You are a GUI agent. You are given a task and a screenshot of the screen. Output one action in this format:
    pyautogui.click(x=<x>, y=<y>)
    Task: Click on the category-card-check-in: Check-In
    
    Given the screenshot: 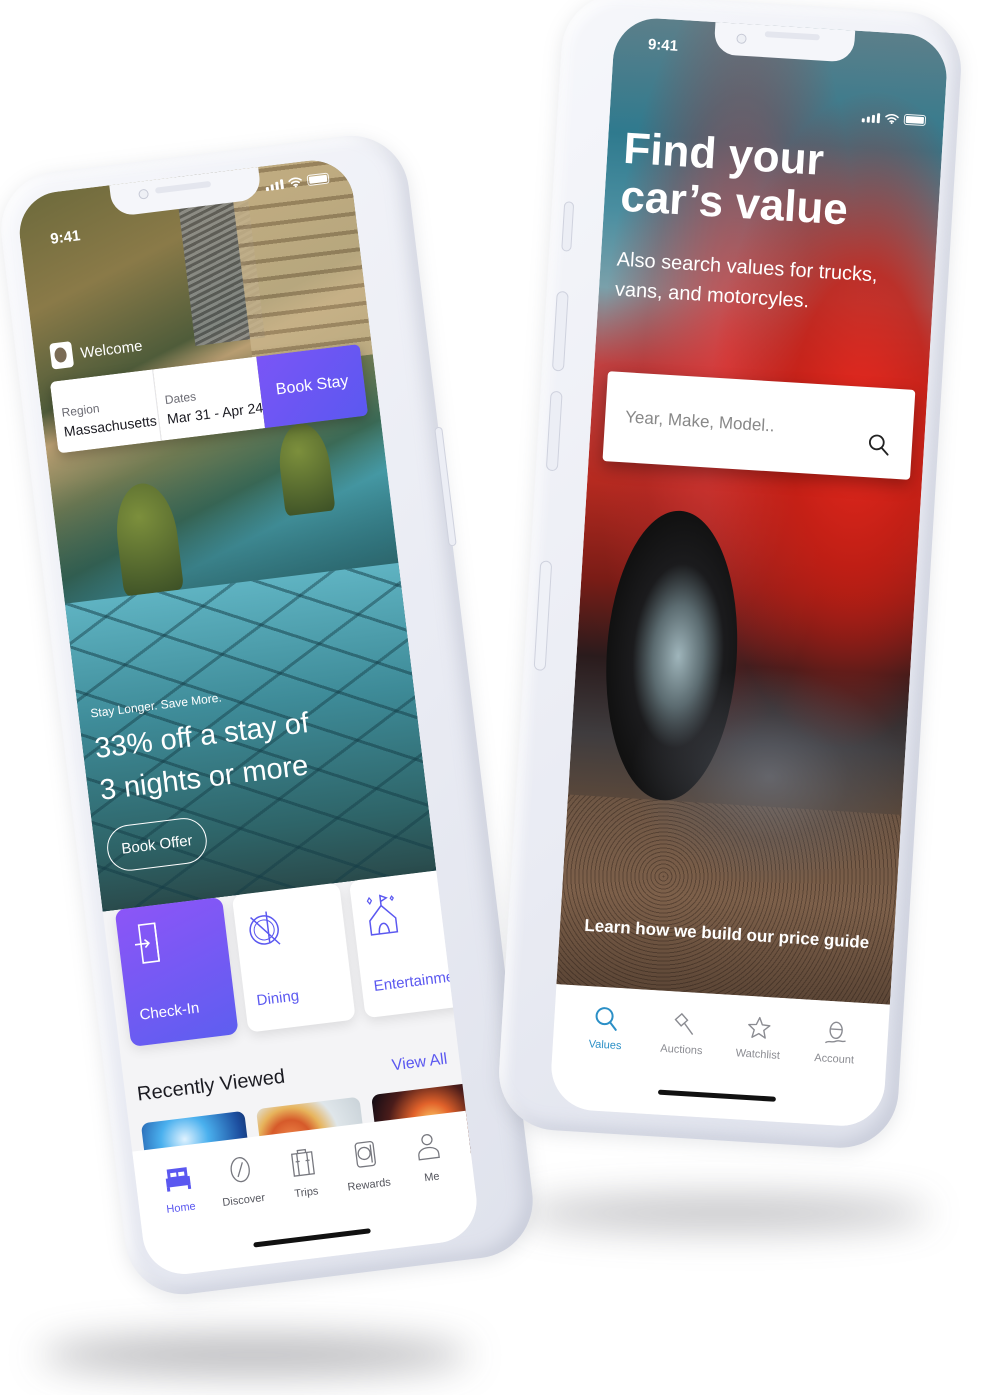 What is the action you would take?
    pyautogui.click(x=176, y=971)
    